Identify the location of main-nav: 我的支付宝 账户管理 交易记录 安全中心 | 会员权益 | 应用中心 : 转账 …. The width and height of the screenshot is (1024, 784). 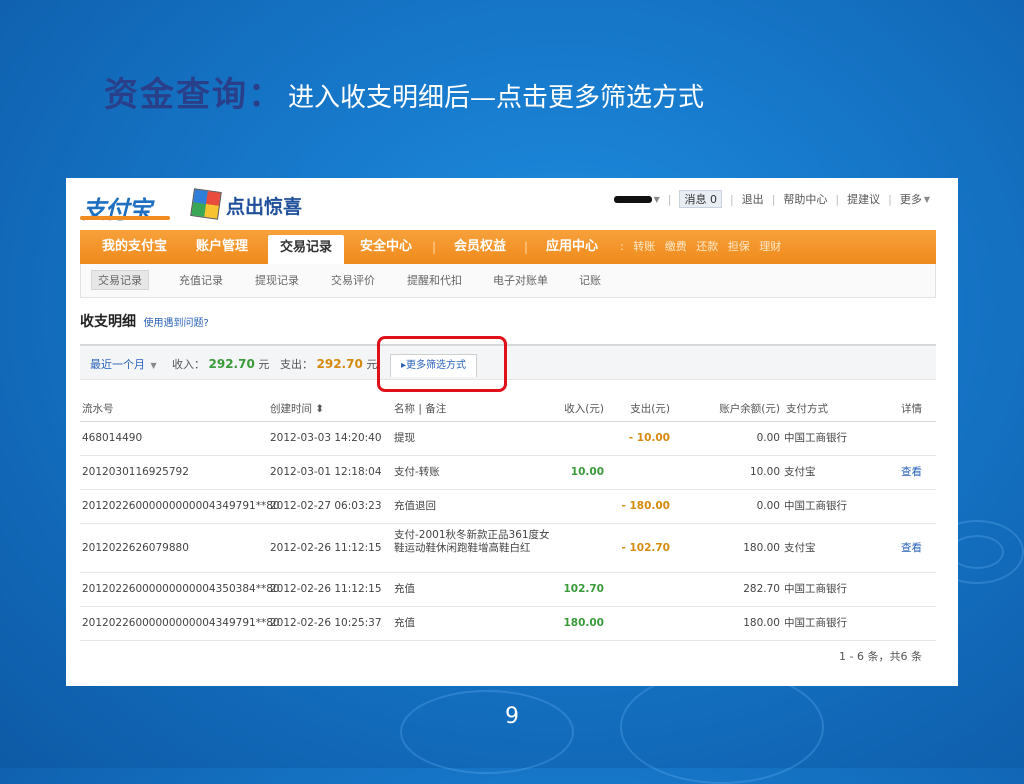
(508, 247).